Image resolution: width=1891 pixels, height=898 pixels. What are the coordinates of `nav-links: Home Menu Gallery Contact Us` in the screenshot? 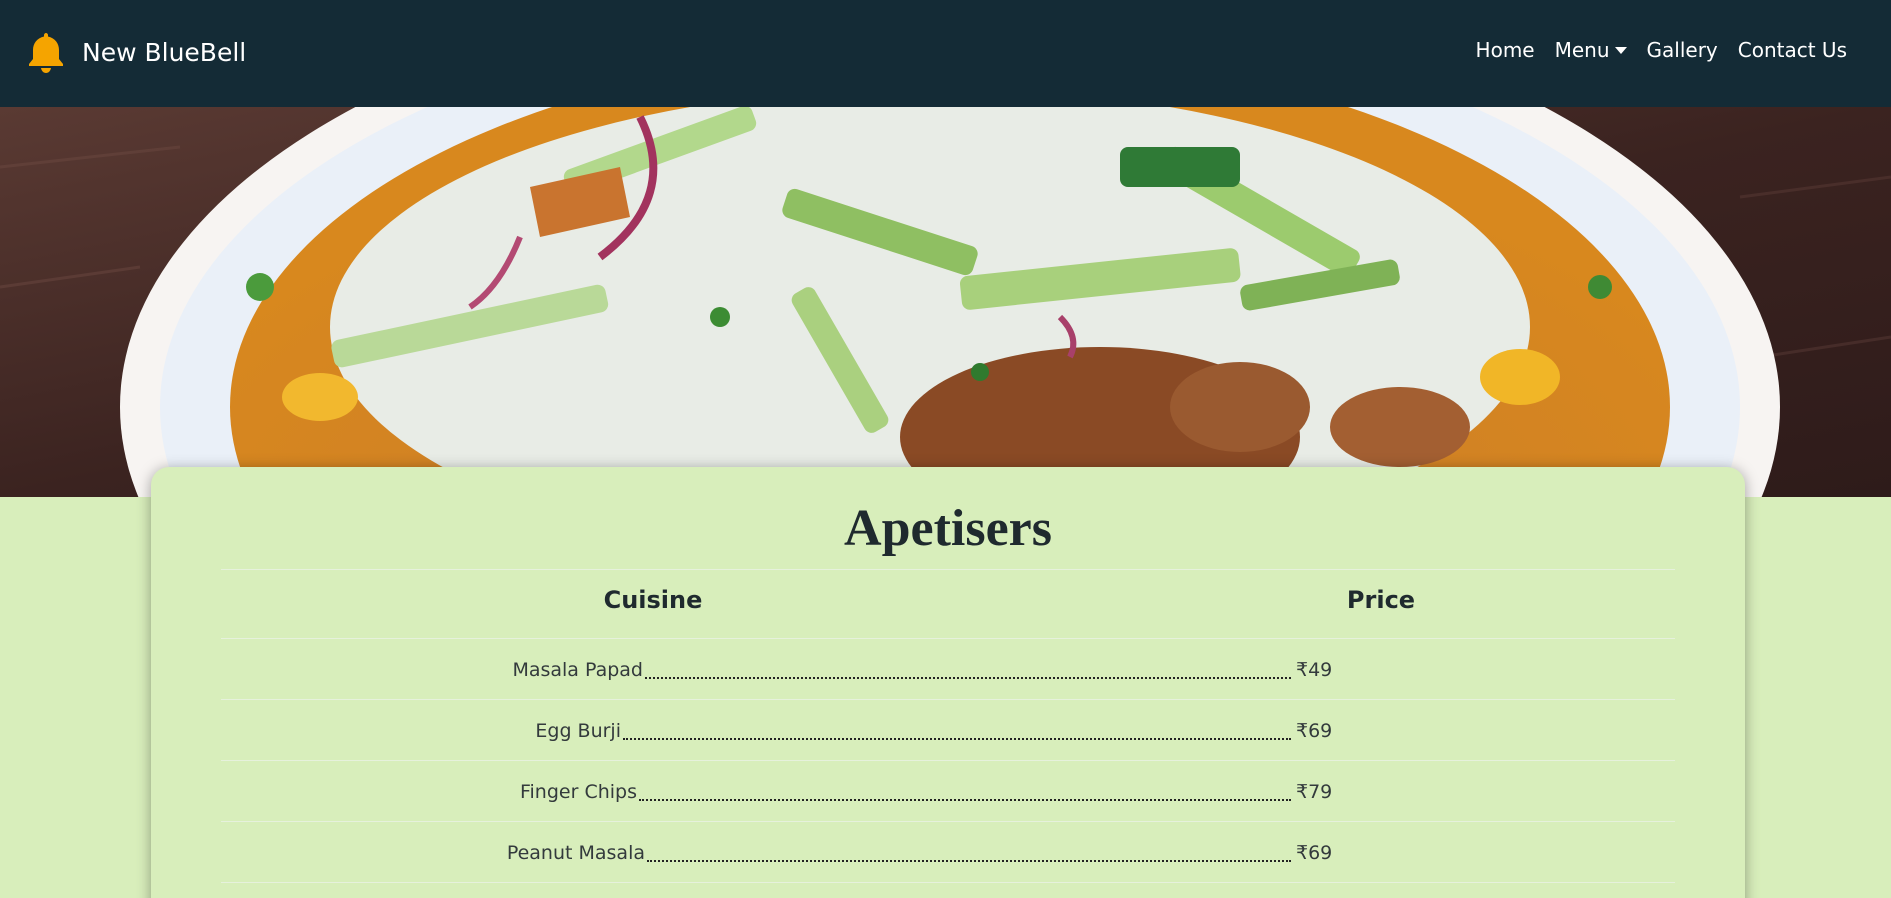 It's located at (1661, 50).